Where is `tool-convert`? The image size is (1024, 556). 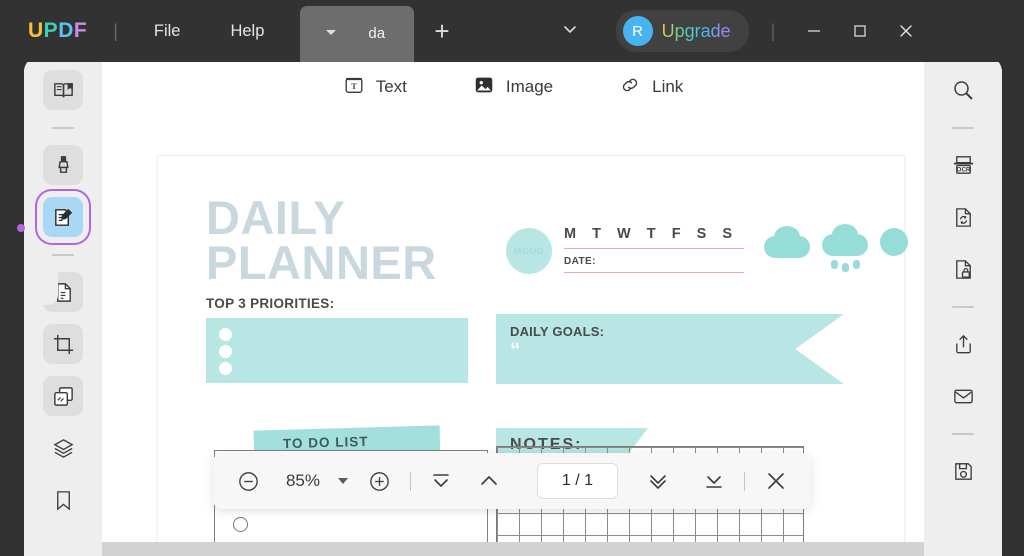 tool-convert is located at coordinates (963, 217).